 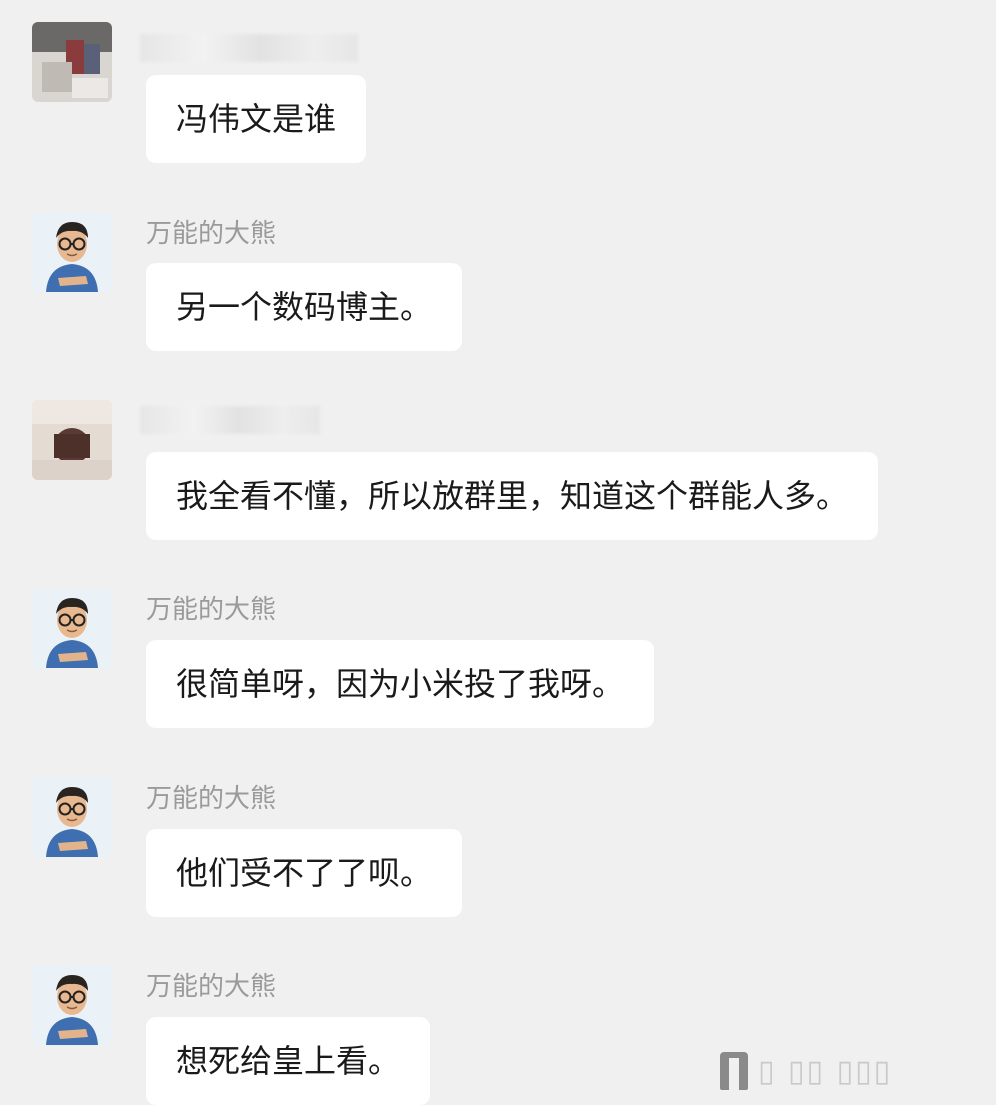 I want to click on message-bubble: 我全看不懂，所以放群里，知道这个群能人多。, so click(x=512, y=496).